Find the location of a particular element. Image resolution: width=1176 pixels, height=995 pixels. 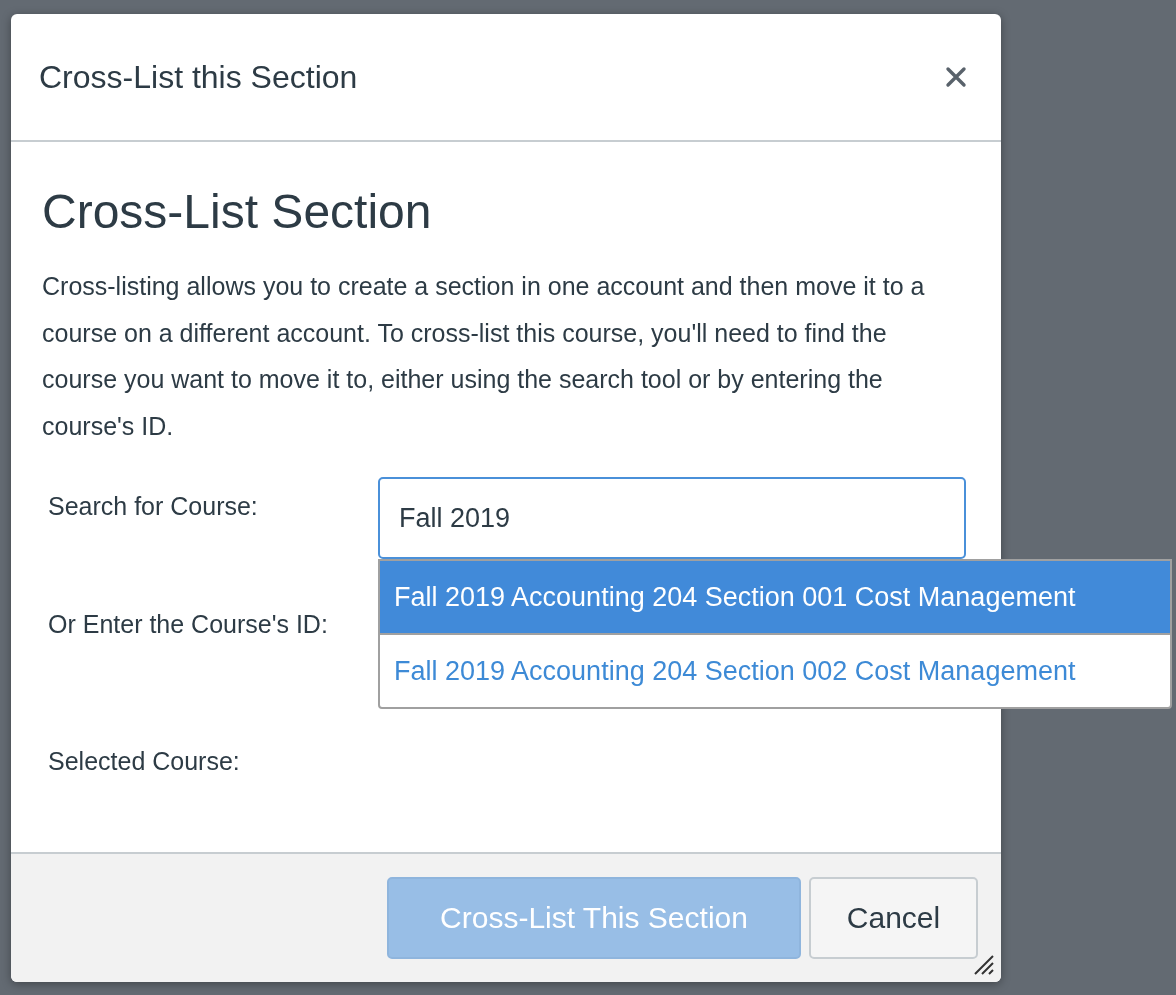

close-icon is located at coordinates (956, 77).